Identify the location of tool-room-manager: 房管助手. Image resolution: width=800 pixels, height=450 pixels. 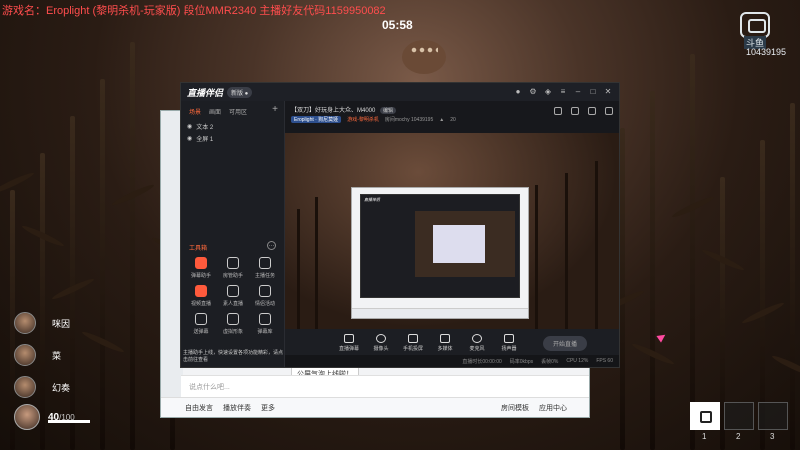
(233, 268).